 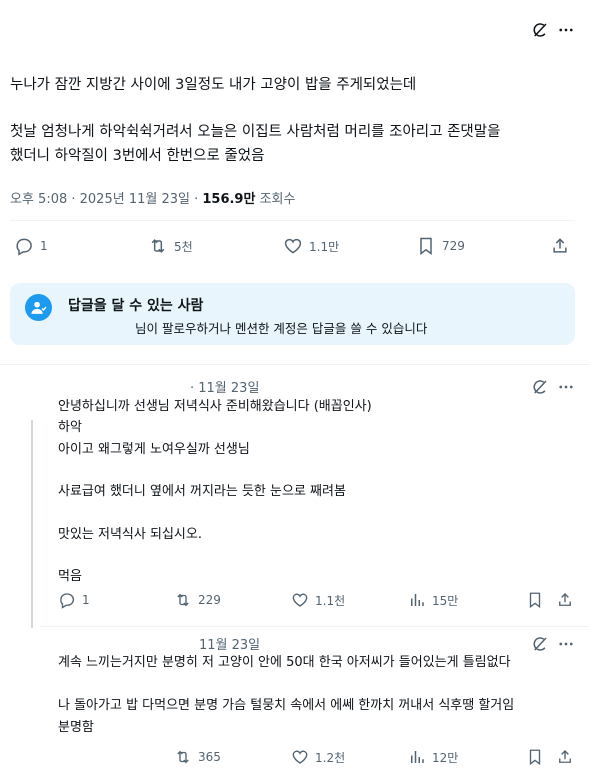 I want to click on views-count: 12만, so click(x=445, y=757).